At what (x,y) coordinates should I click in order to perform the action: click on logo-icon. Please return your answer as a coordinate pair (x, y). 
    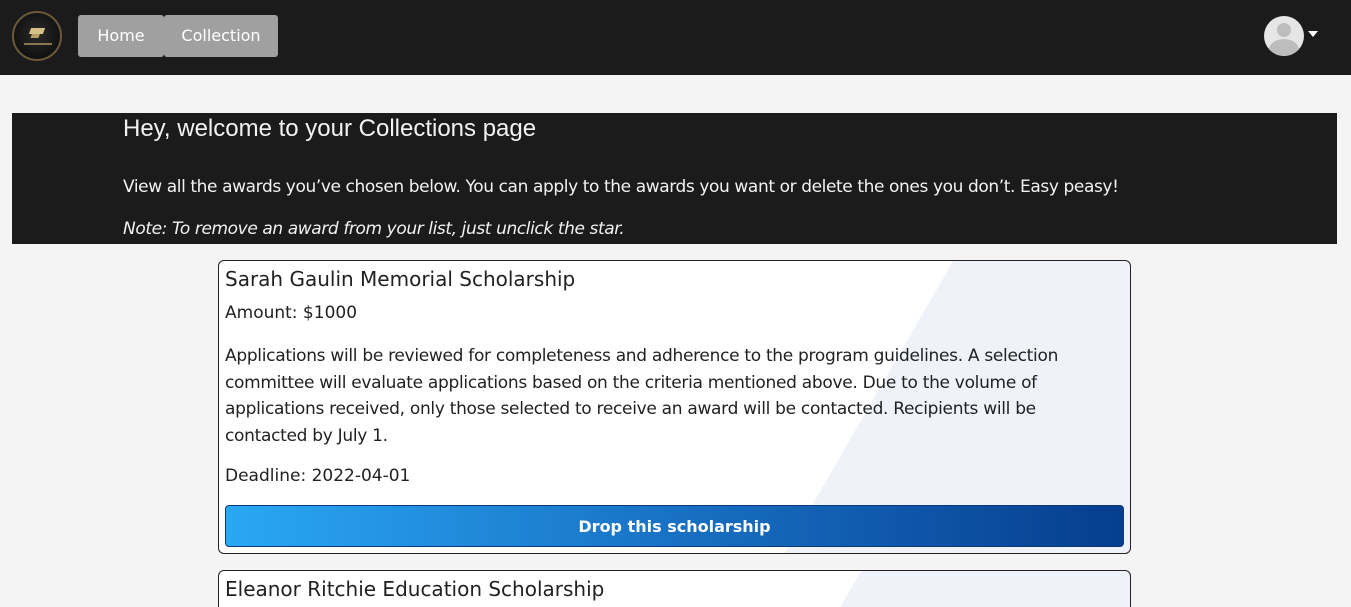
    Looking at the image, I should click on (37, 36).